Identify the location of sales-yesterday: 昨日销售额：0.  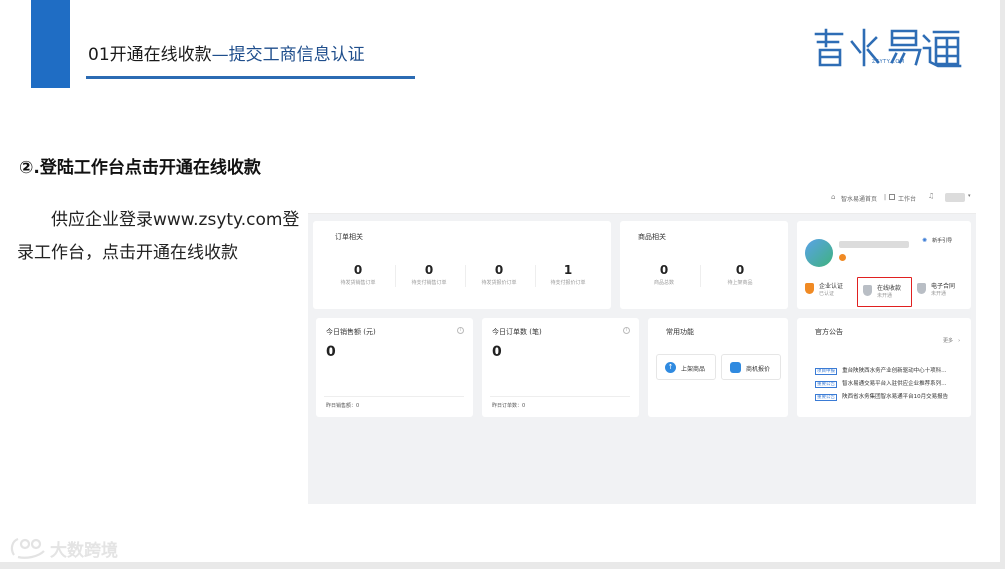
(343, 406).